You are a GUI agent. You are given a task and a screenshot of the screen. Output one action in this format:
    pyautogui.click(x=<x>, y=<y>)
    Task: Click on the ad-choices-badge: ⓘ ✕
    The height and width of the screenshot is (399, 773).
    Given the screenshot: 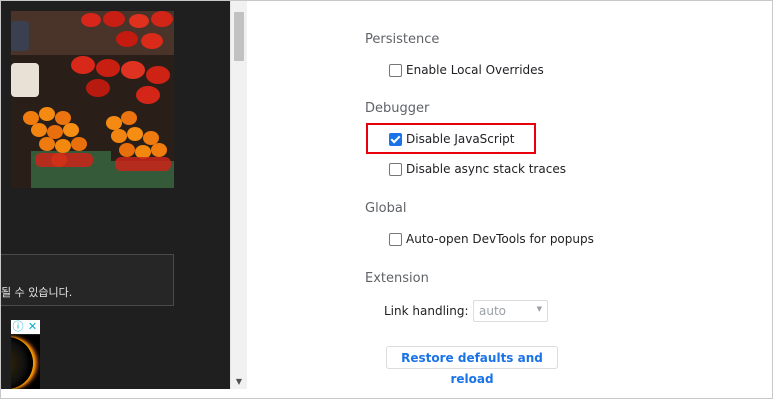 What is the action you would take?
    pyautogui.click(x=25, y=327)
    